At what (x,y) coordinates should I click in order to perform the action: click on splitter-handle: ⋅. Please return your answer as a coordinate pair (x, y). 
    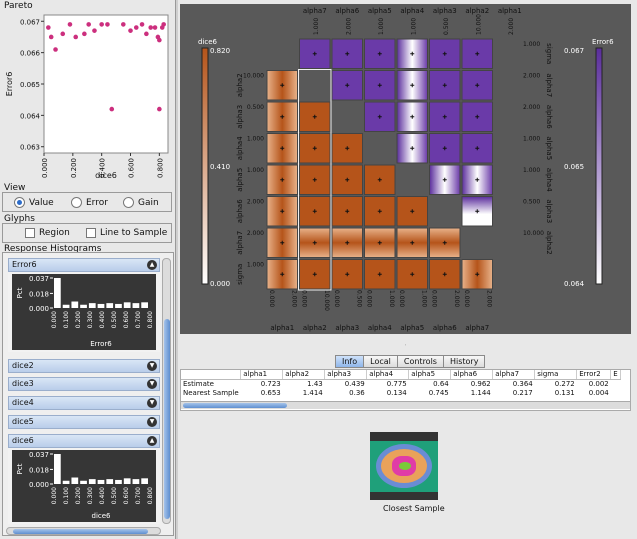
    Looking at the image, I should click on (405, 346).